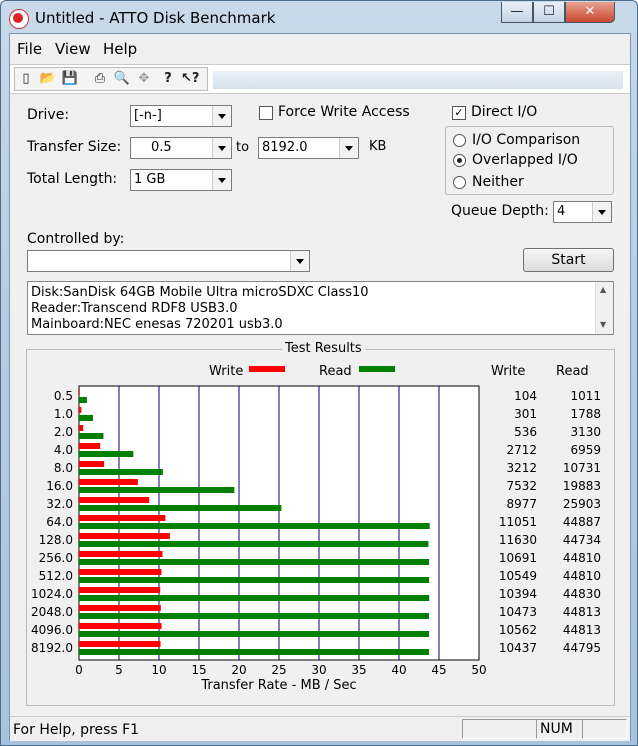 The width and height of the screenshot is (638, 746). I want to click on status-pane-empty, so click(604, 729).